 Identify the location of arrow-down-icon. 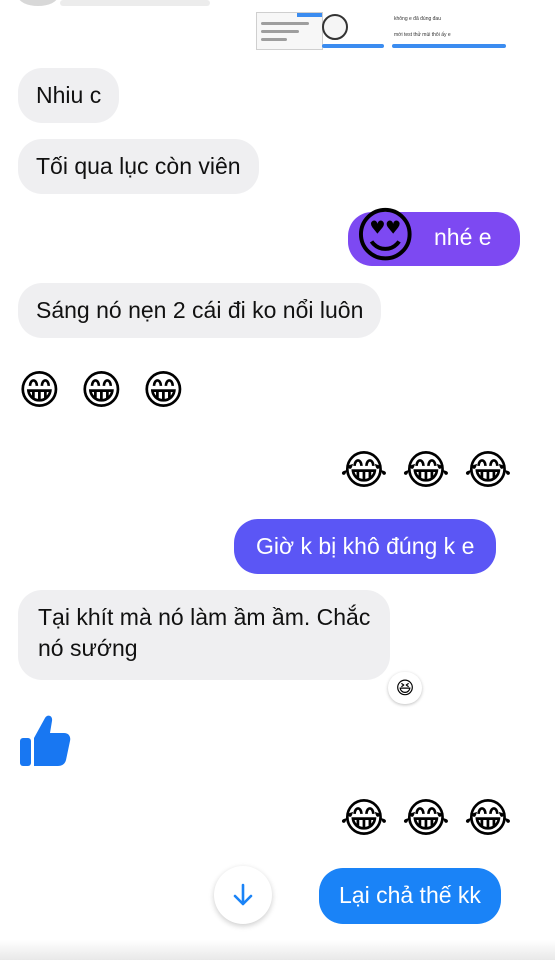
(243, 894).